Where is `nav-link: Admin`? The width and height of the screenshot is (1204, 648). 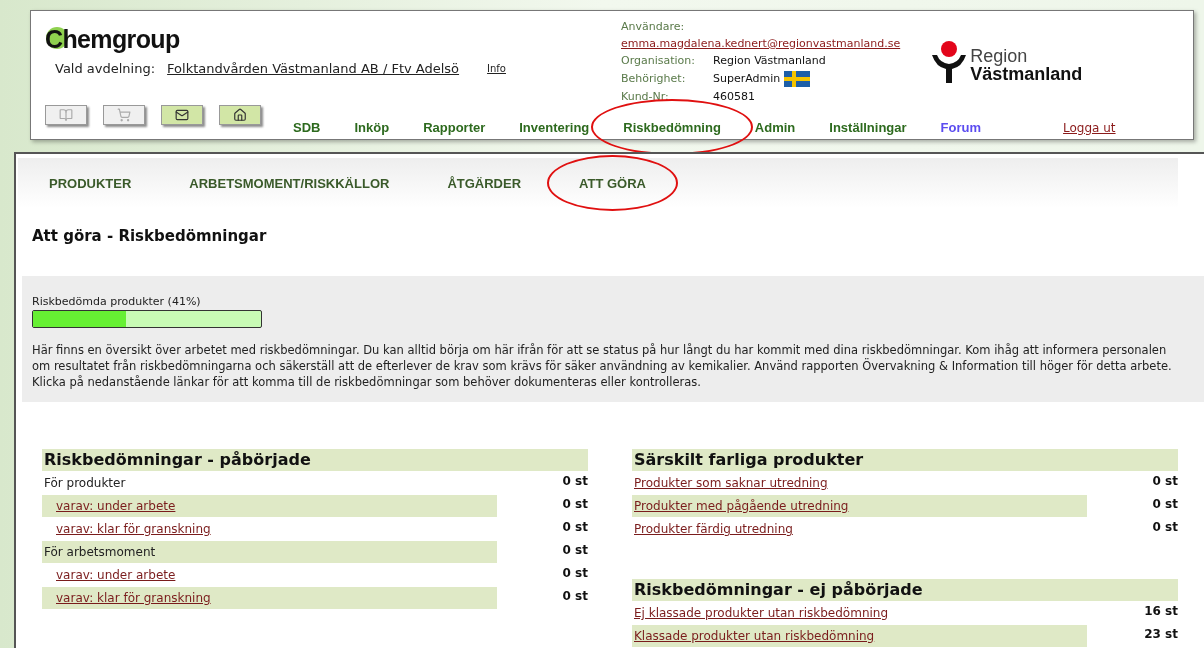 nav-link: Admin is located at coordinates (775, 127).